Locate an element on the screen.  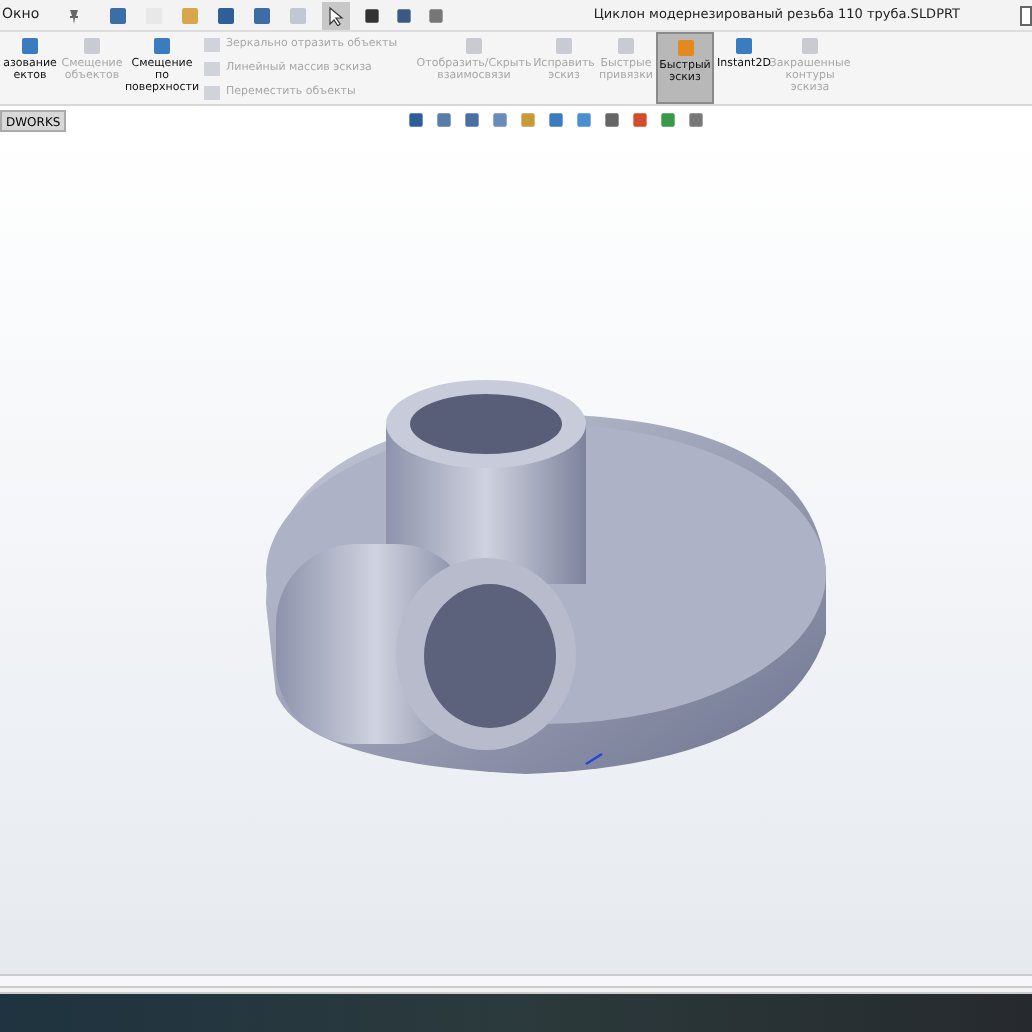
select-button is located at coordinates (335, 15).